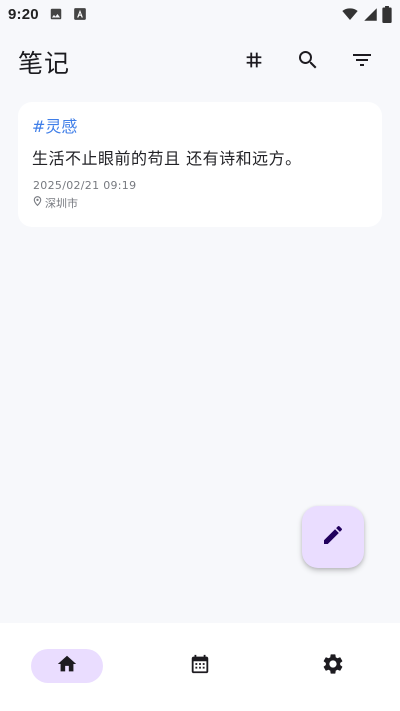 Image resolution: width=400 pixels, height=711 pixels. Describe the element at coordinates (200, 62) in the screenshot. I see `app-header: 笔记` at that location.